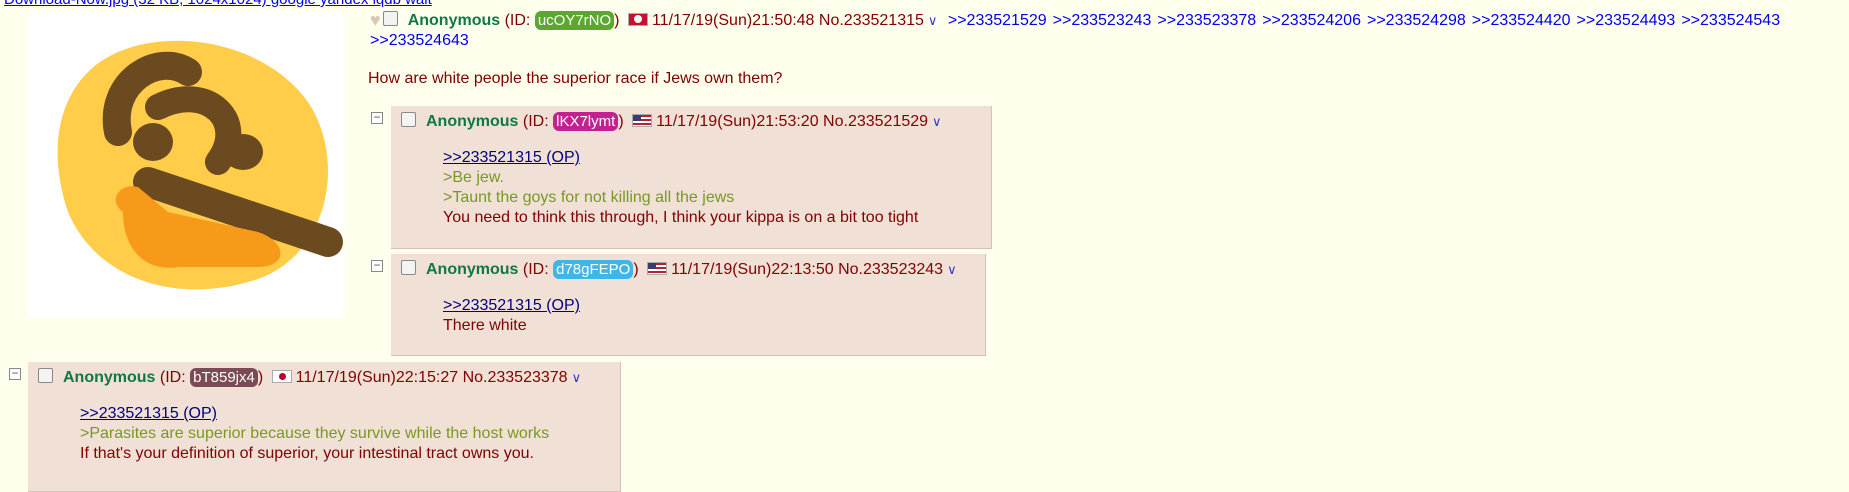  What do you see at coordinates (1311, 20) in the screenshot?
I see `backlink: >>233524206` at bounding box center [1311, 20].